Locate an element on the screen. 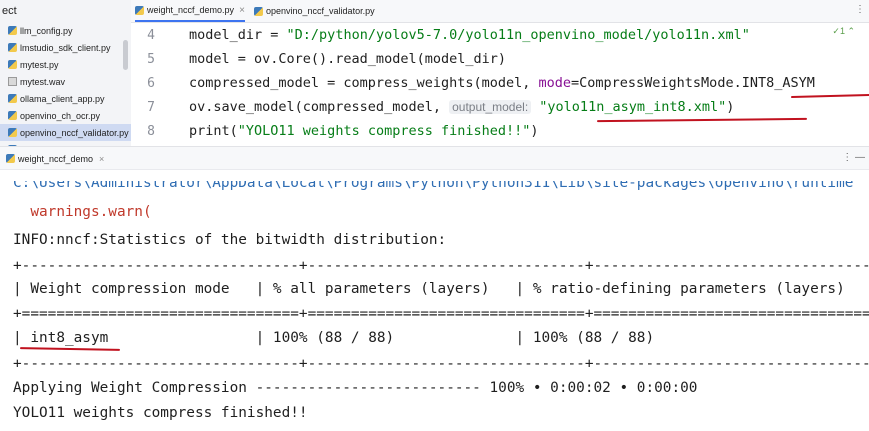  file-item: lmstudio_sdk_client.py is located at coordinates (65, 47).